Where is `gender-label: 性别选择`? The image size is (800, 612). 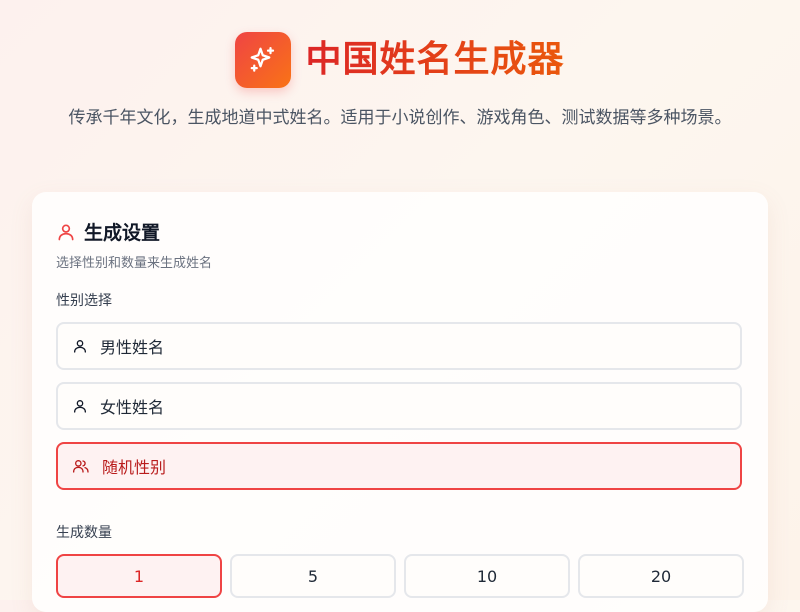
gender-label: 性别选择 is located at coordinates (84, 301).